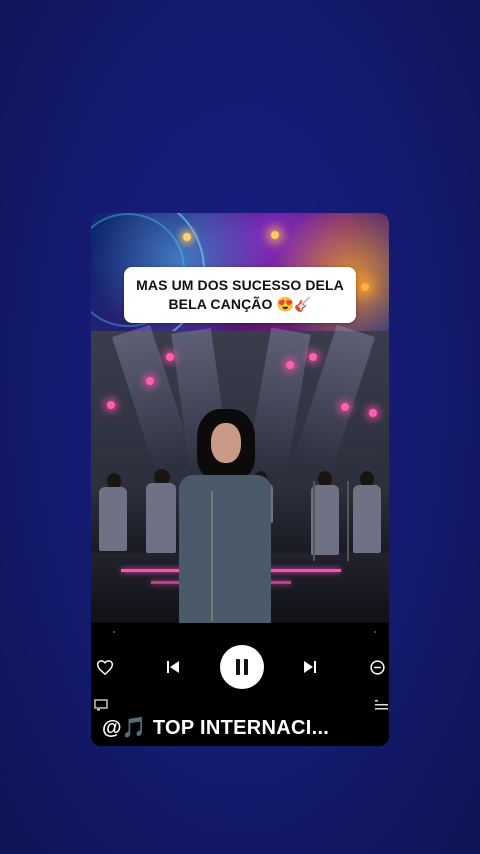 This screenshot has width=480, height=854. What do you see at coordinates (212, 556) in the screenshot?
I see `singer-mic-stand` at bounding box center [212, 556].